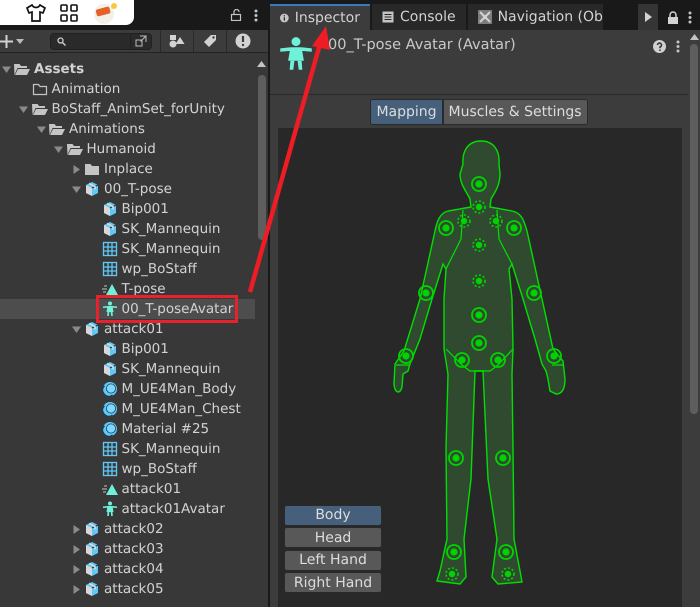  What do you see at coordinates (515, 111) in the screenshot?
I see `mode-button: Muscles & Settings` at bounding box center [515, 111].